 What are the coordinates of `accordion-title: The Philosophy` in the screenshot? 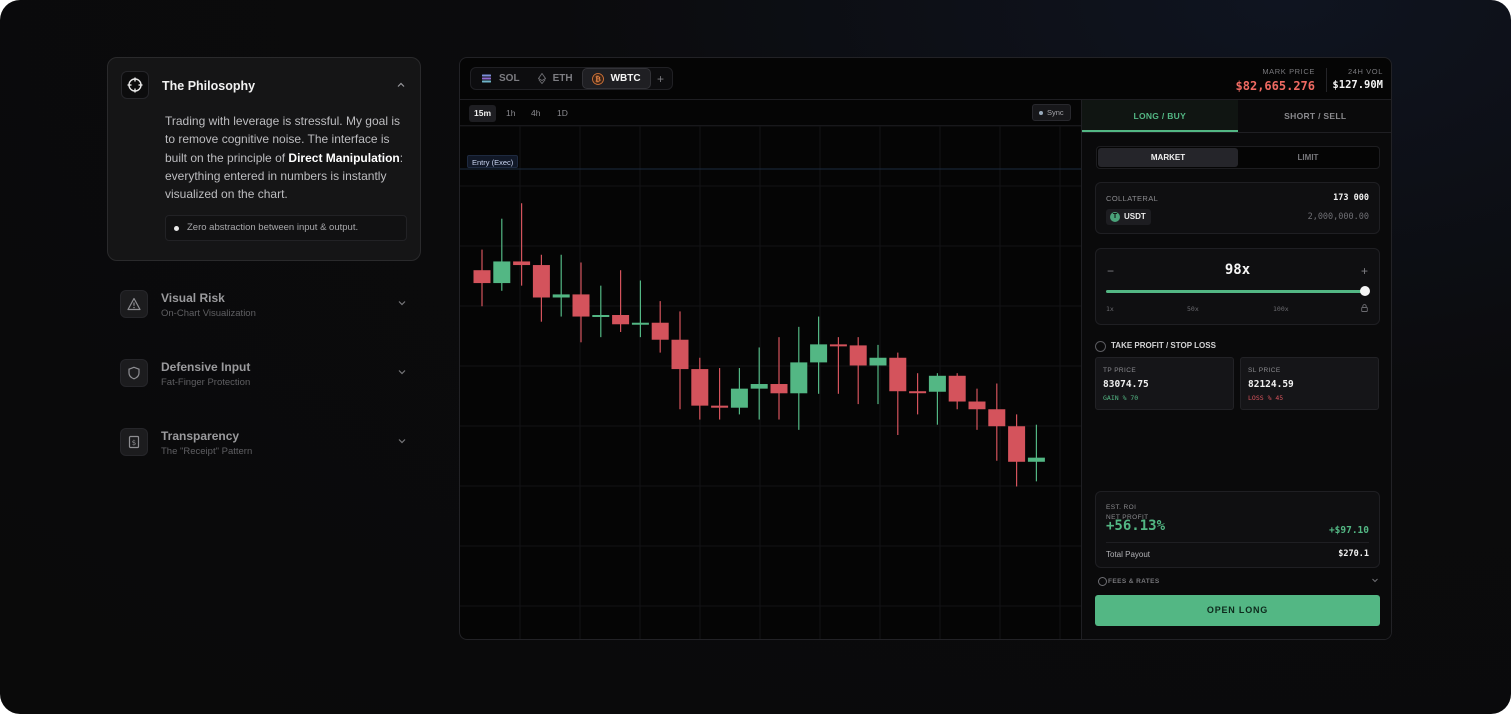 It's located at (209, 86).